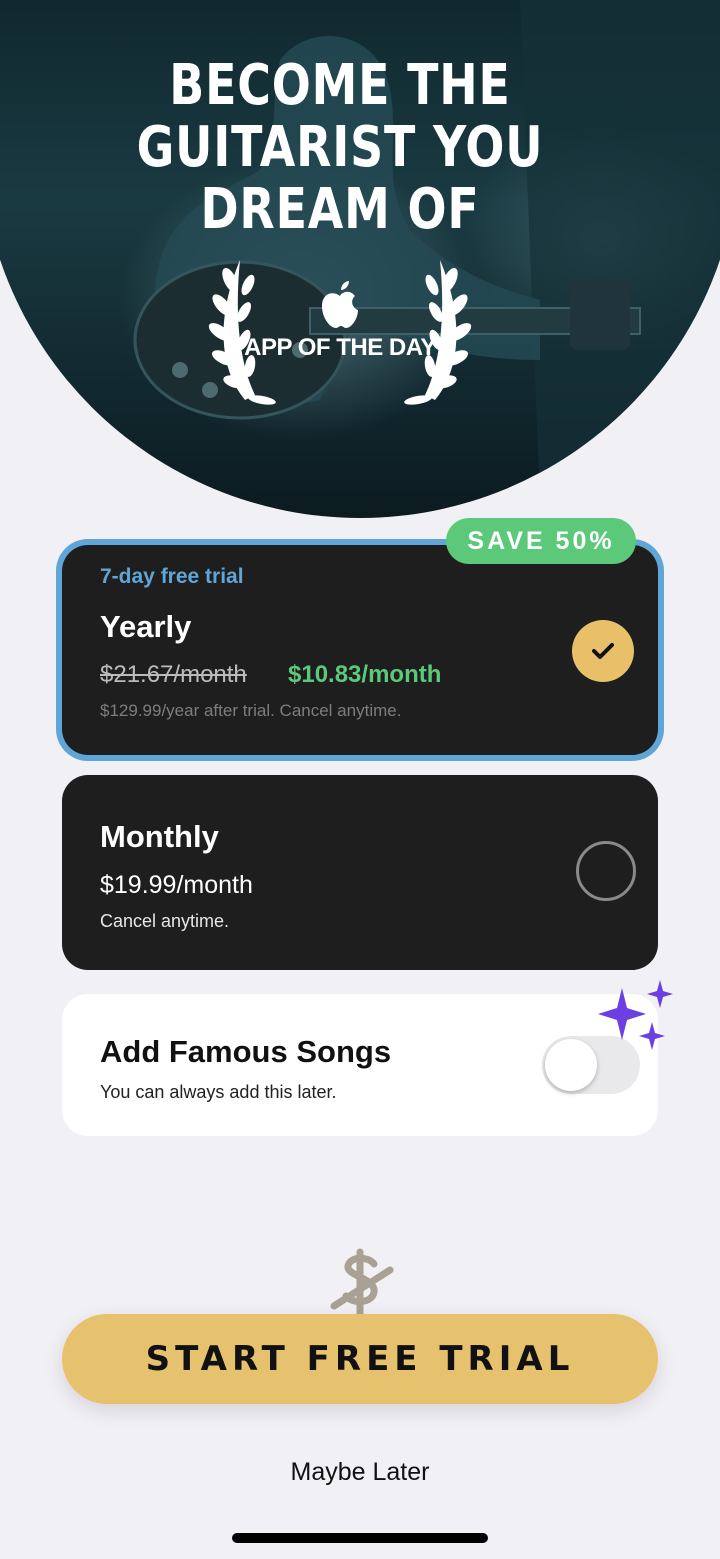 The image size is (720, 1559). What do you see at coordinates (340, 347) in the screenshot?
I see `award-label: APP OF THE DAY` at bounding box center [340, 347].